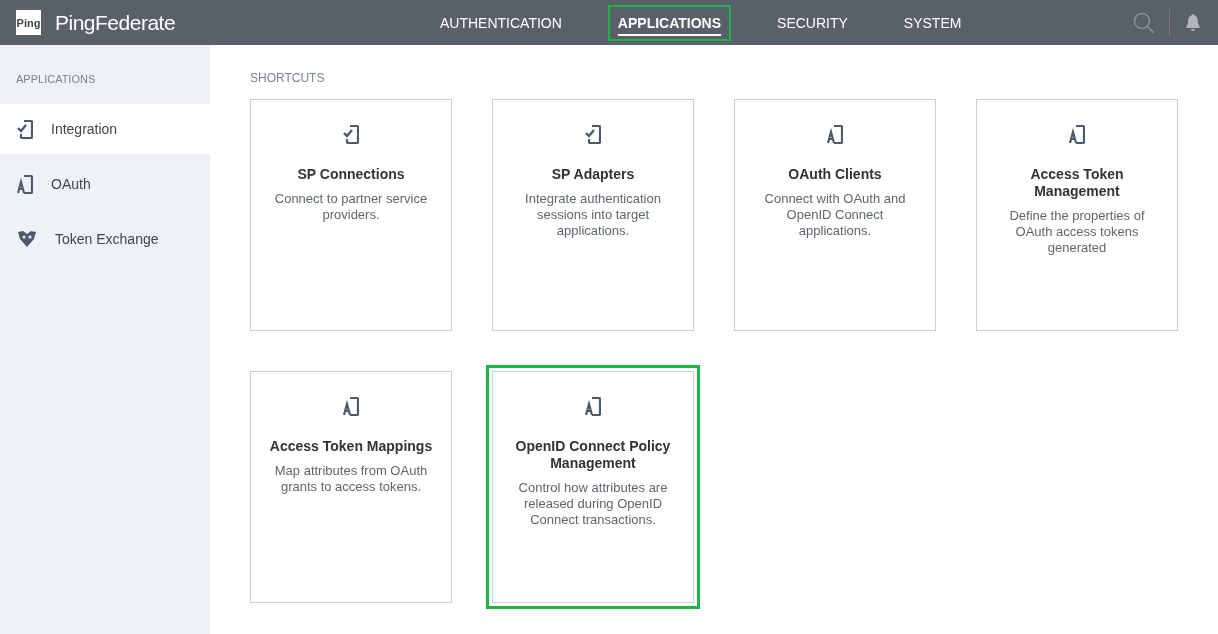  Describe the element at coordinates (1144, 22) in the screenshot. I see `search-icon` at that location.